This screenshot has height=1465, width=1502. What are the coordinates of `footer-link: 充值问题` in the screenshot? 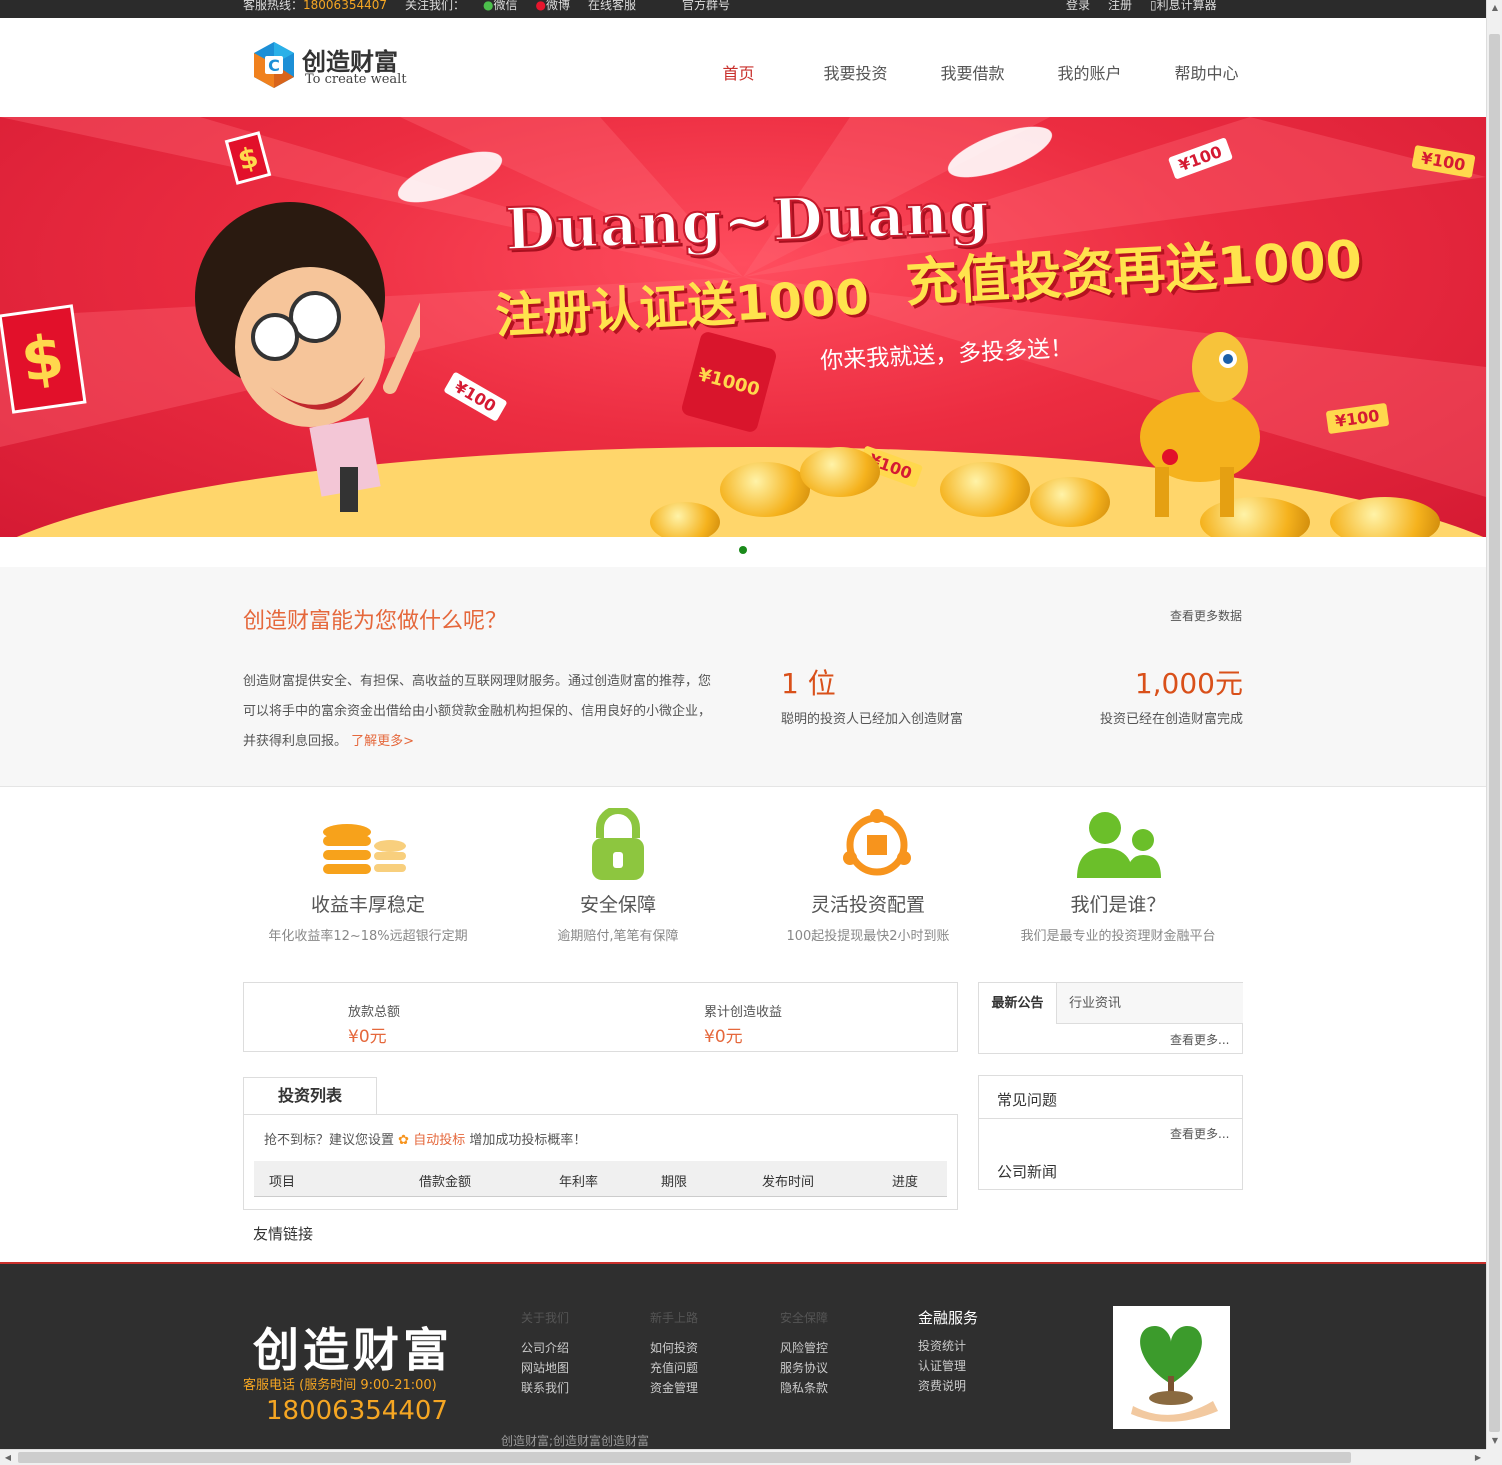 It's located at (674, 1368).